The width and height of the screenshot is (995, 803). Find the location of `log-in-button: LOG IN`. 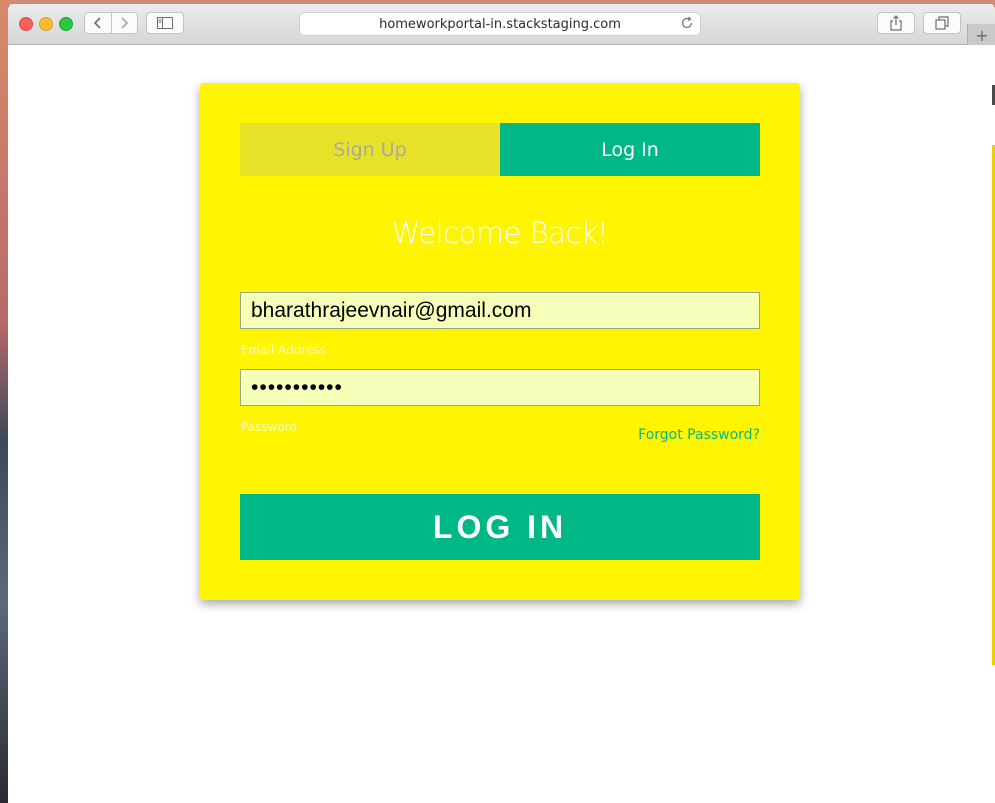

log-in-button: LOG IN is located at coordinates (500, 527).